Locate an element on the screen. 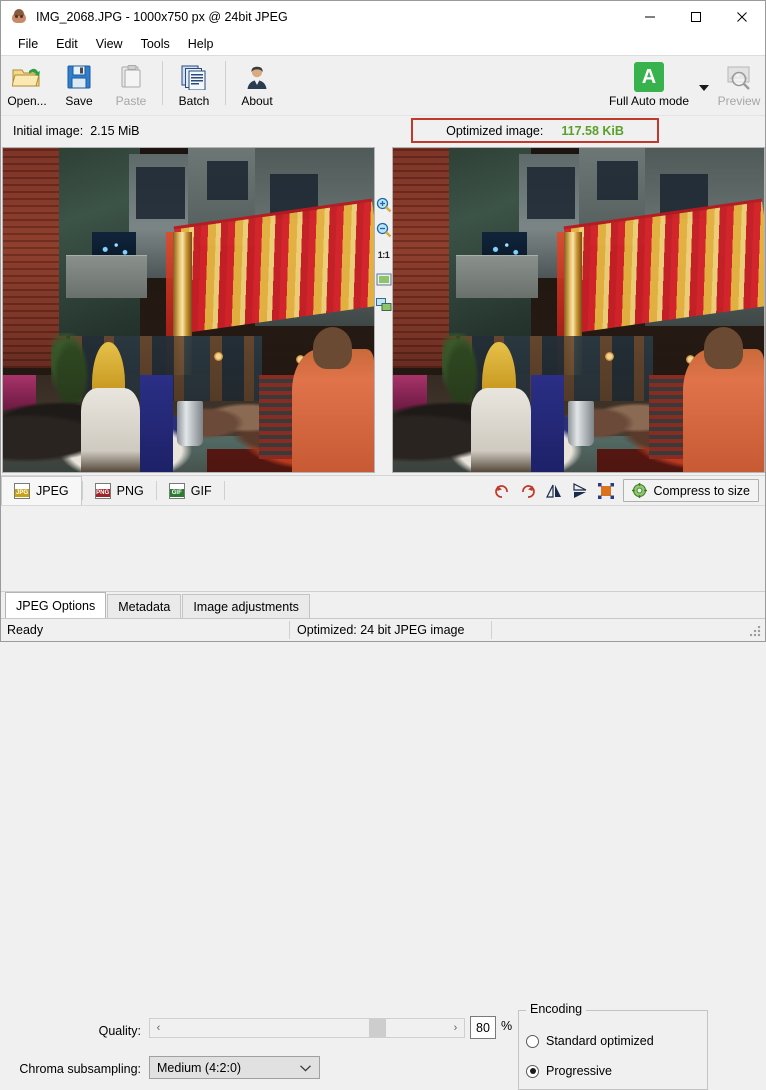 The width and height of the screenshot is (766, 1090). tab-gif: GIF GIF is located at coordinates (190, 490).